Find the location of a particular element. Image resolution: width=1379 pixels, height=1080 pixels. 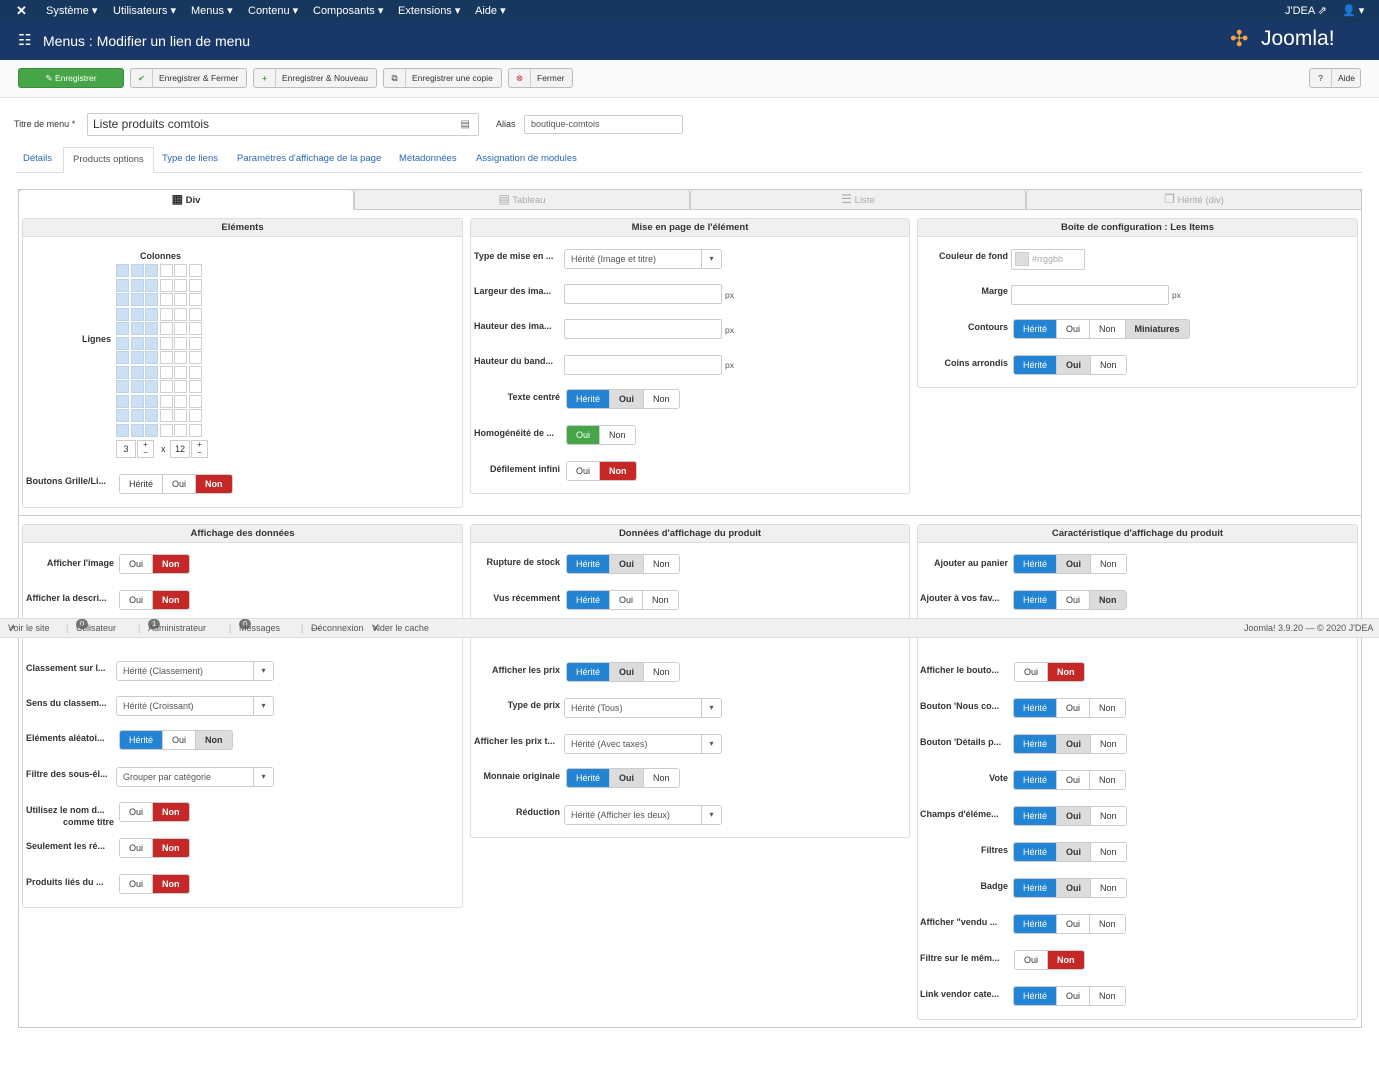

show-button-toggle: Oui Non is located at coordinates (1049, 672).